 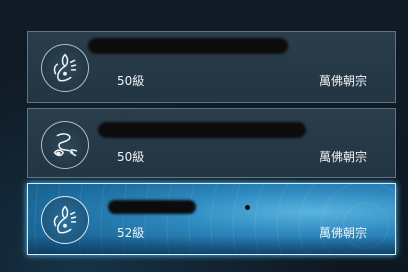 What do you see at coordinates (247, 207) in the screenshot?
I see `redaction-dot` at bounding box center [247, 207].